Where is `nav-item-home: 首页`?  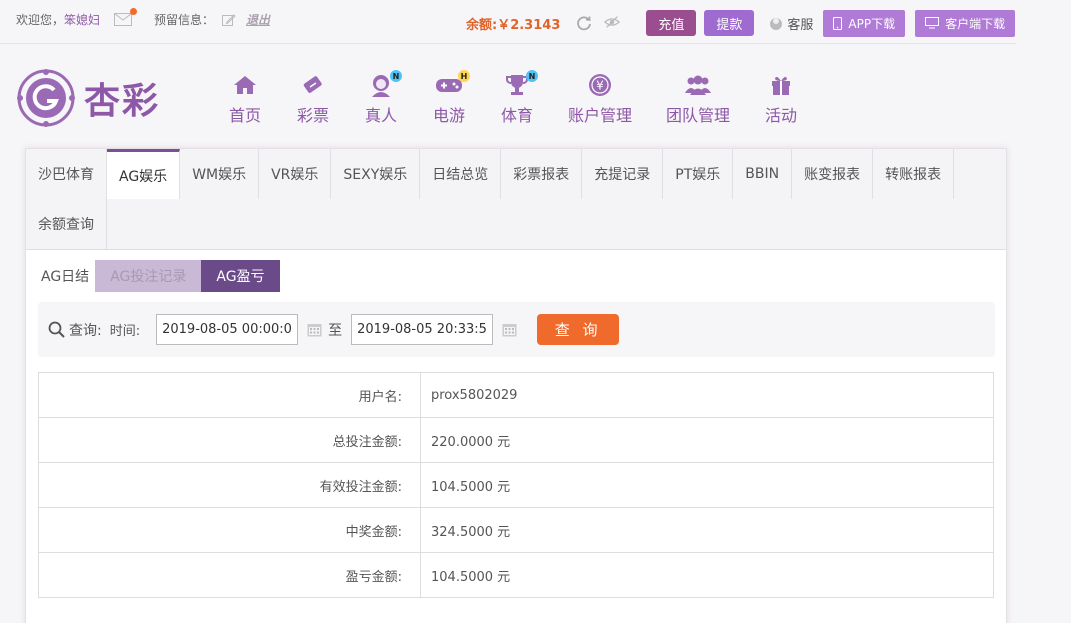 nav-item-home: 首页 is located at coordinates (245, 99).